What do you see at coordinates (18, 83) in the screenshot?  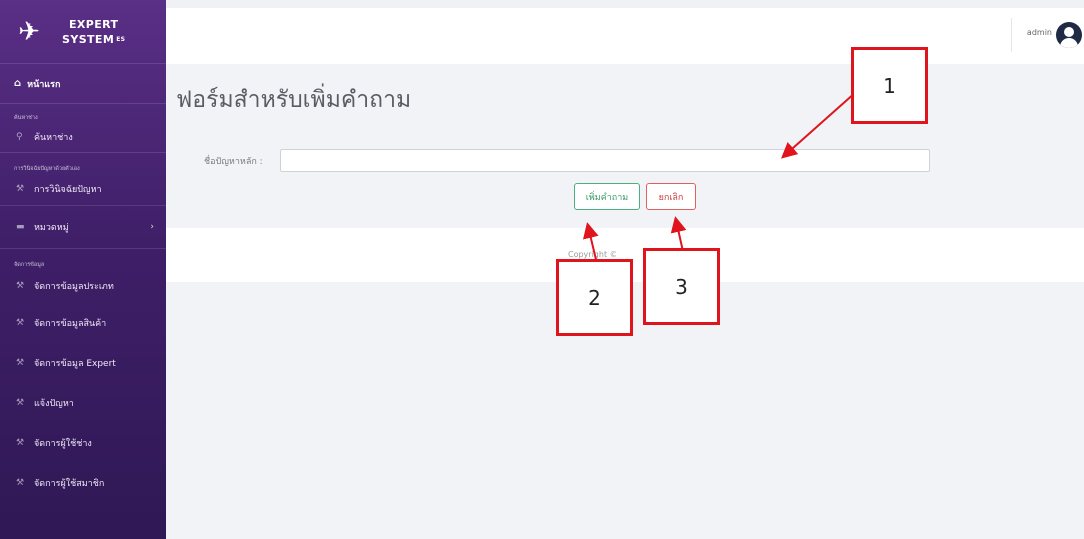 I see `home-icon: ⌂` at bounding box center [18, 83].